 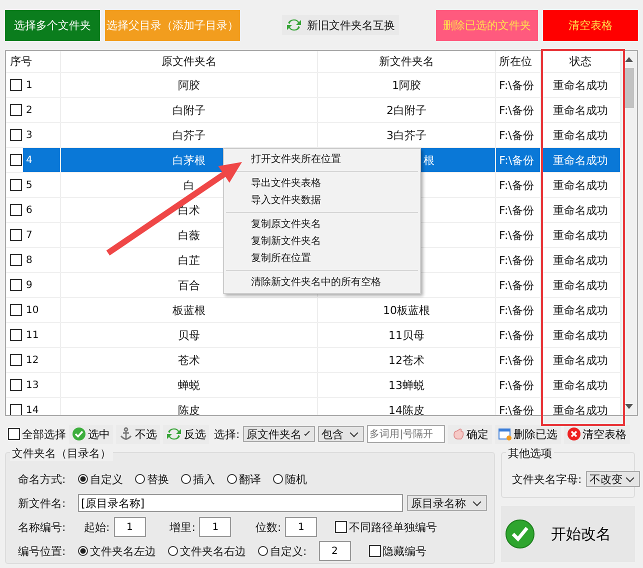 I want to click on row-number: 2, so click(x=29, y=110).